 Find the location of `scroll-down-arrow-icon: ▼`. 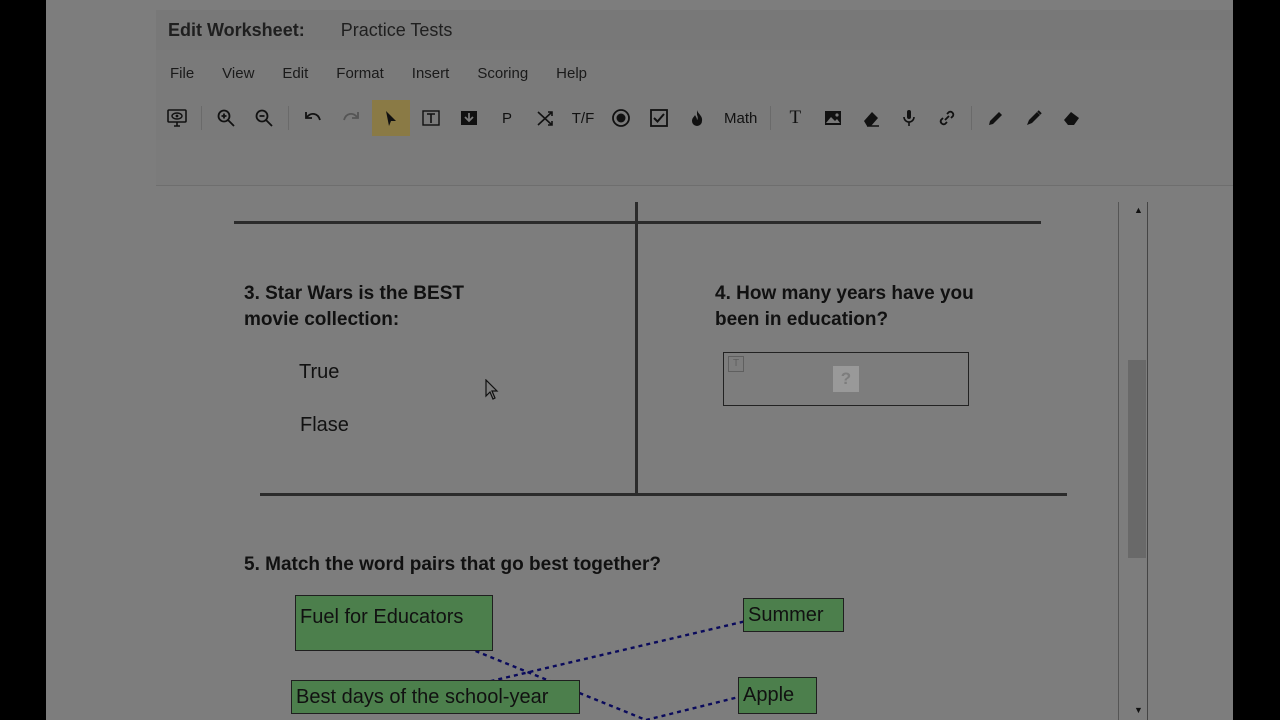

scroll-down-arrow-icon: ▼ is located at coordinates (1138, 710).